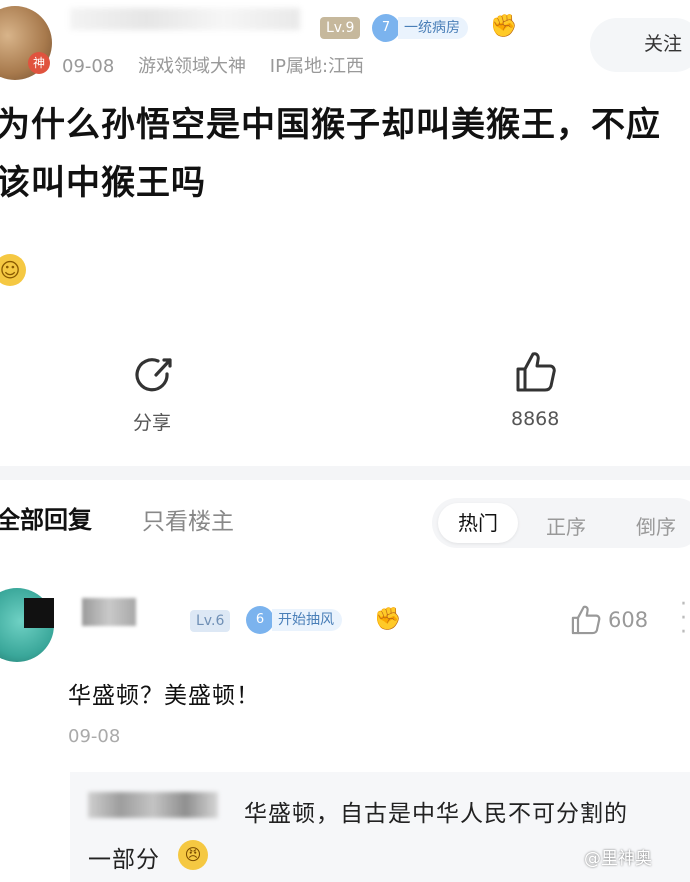 The image size is (690, 882). I want to click on author-tag: 游戏领域大神, so click(192, 66).